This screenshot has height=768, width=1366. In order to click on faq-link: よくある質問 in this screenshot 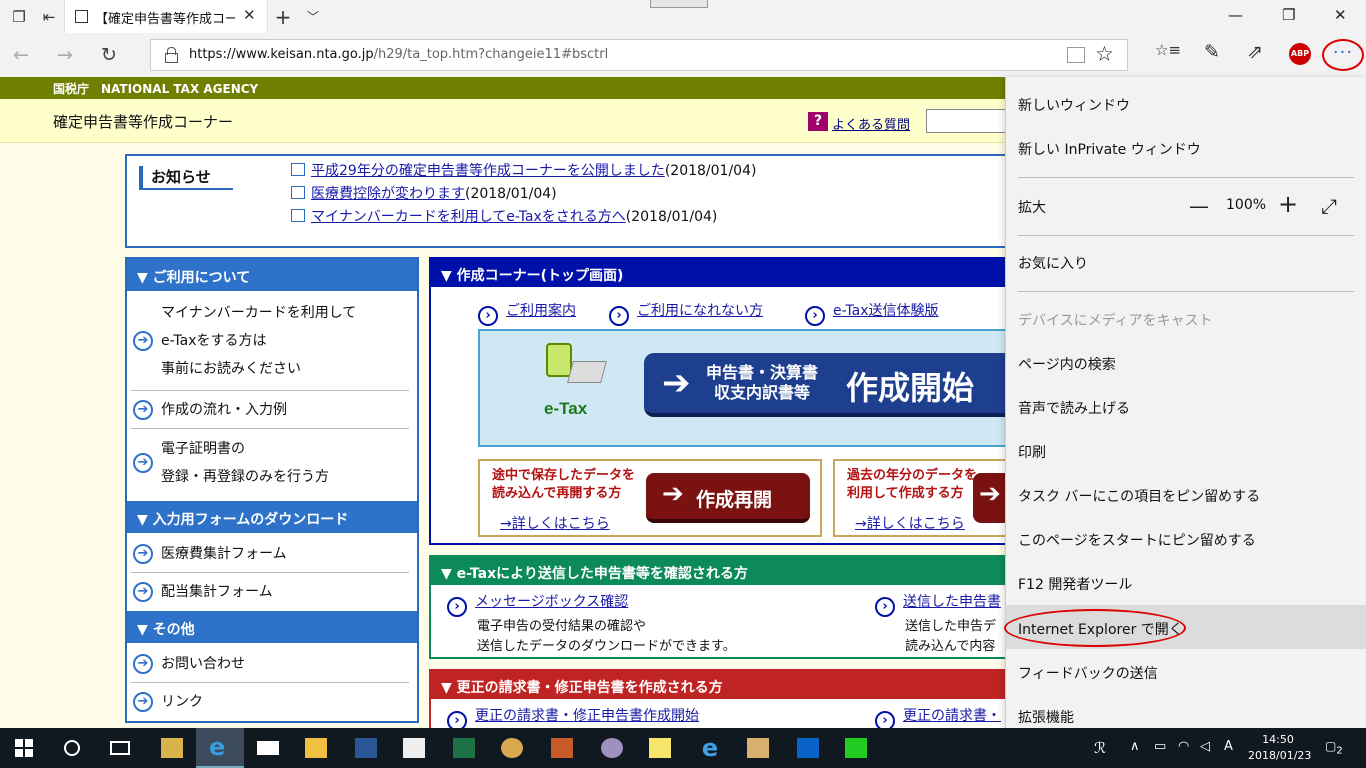, I will do `click(871, 123)`.